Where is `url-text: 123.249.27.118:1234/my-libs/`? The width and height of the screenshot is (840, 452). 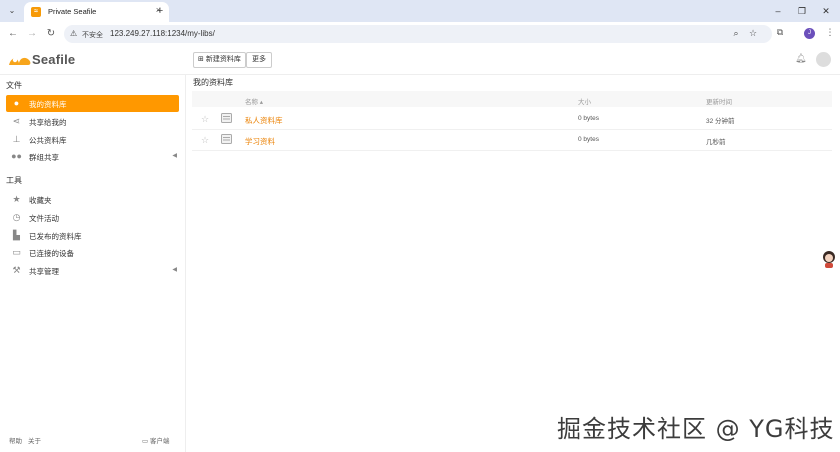 url-text: 123.249.27.118:1234/my-libs/ is located at coordinates (162, 33).